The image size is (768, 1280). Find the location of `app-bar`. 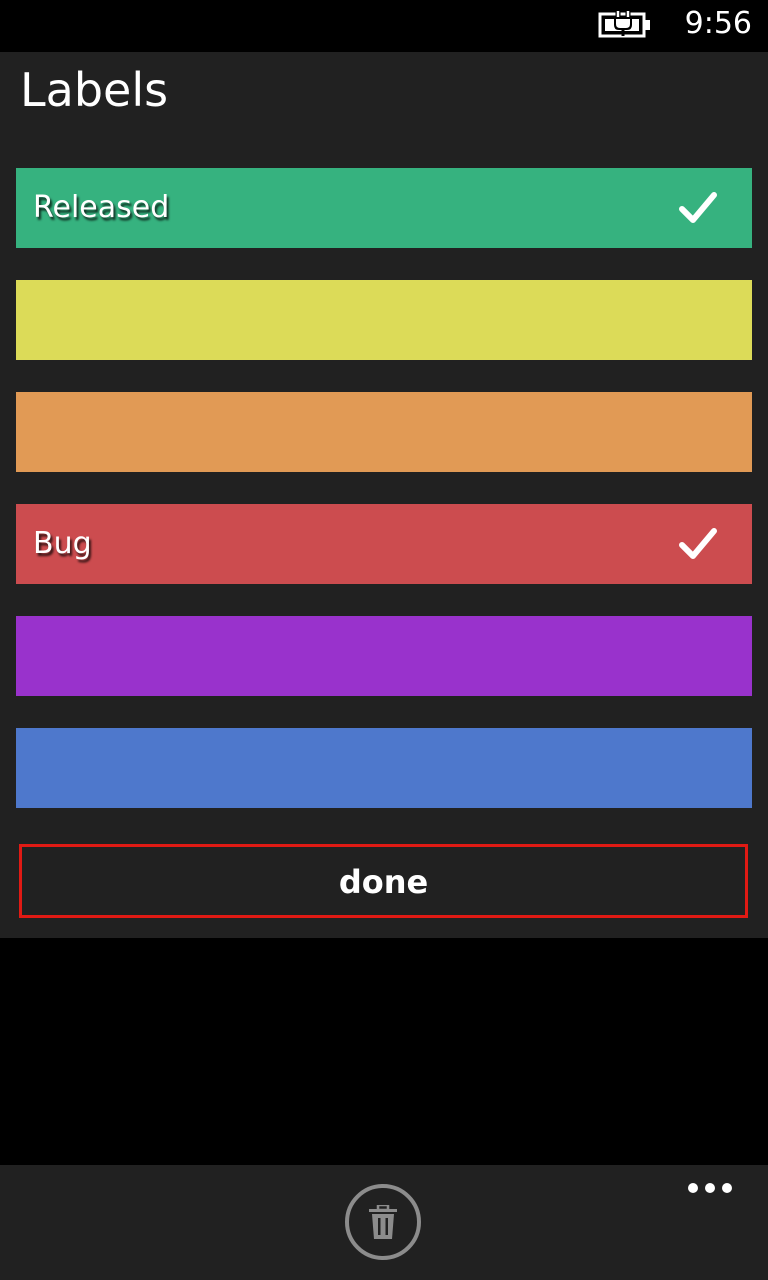

app-bar is located at coordinates (384, 1222).